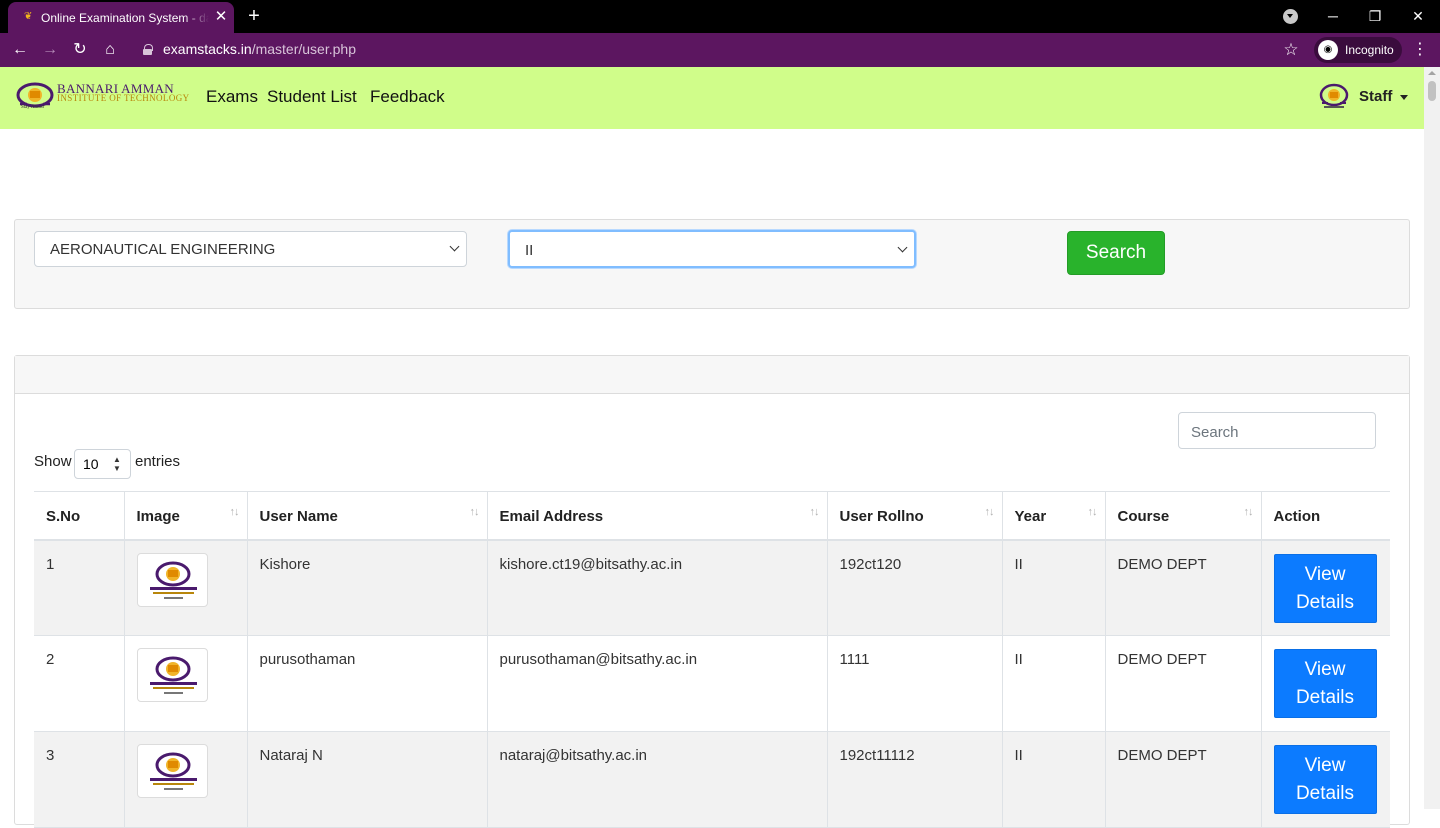  I want to click on cell-rollno: 1111, so click(914, 683).